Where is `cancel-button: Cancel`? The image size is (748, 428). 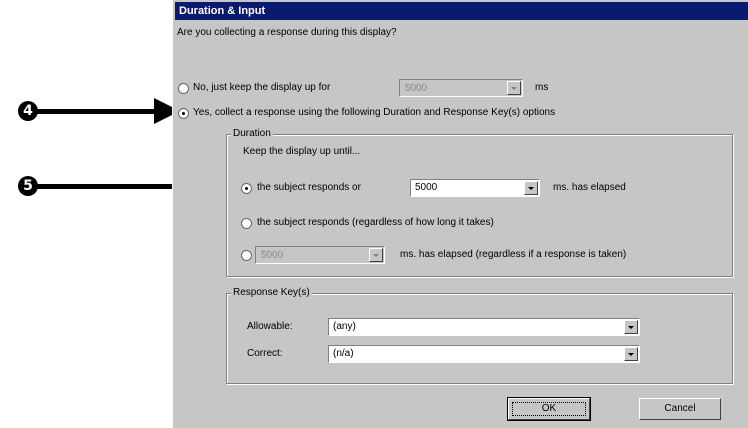
cancel-button: Cancel is located at coordinates (680, 409).